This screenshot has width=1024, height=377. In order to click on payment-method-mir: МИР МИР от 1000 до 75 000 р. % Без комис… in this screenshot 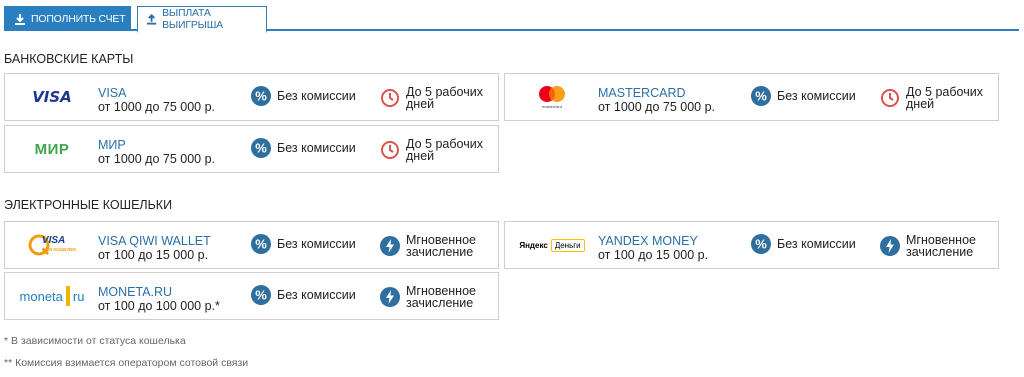, I will do `click(251, 149)`.